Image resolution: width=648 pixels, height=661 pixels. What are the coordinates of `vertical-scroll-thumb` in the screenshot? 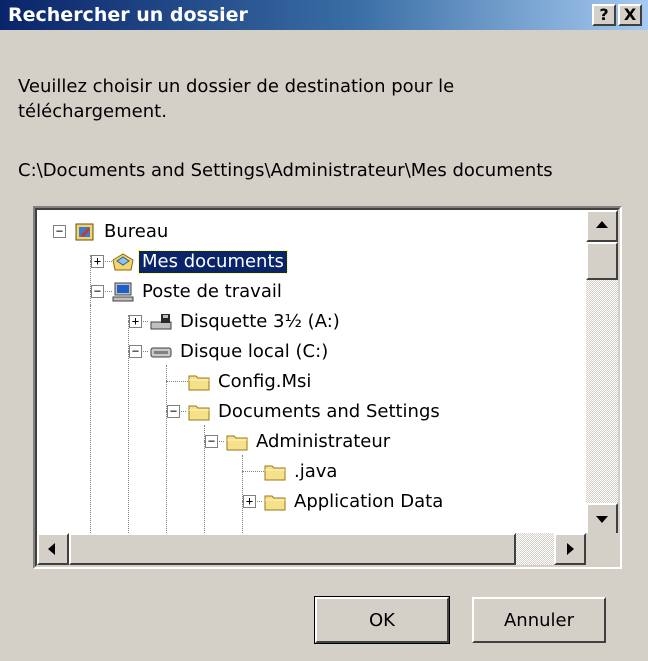 It's located at (602, 261).